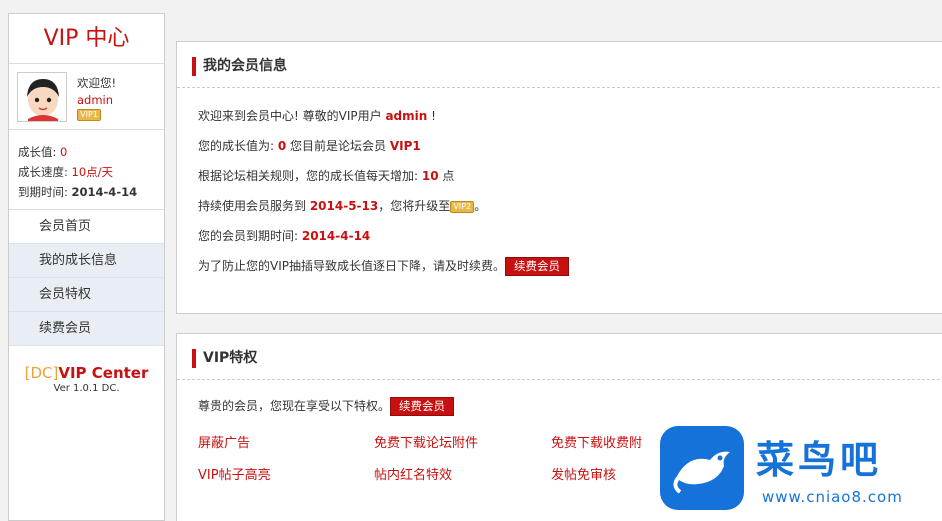 The image size is (942, 521). What do you see at coordinates (430, 176) in the screenshot?
I see `daily-growth-value: 10` at bounding box center [430, 176].